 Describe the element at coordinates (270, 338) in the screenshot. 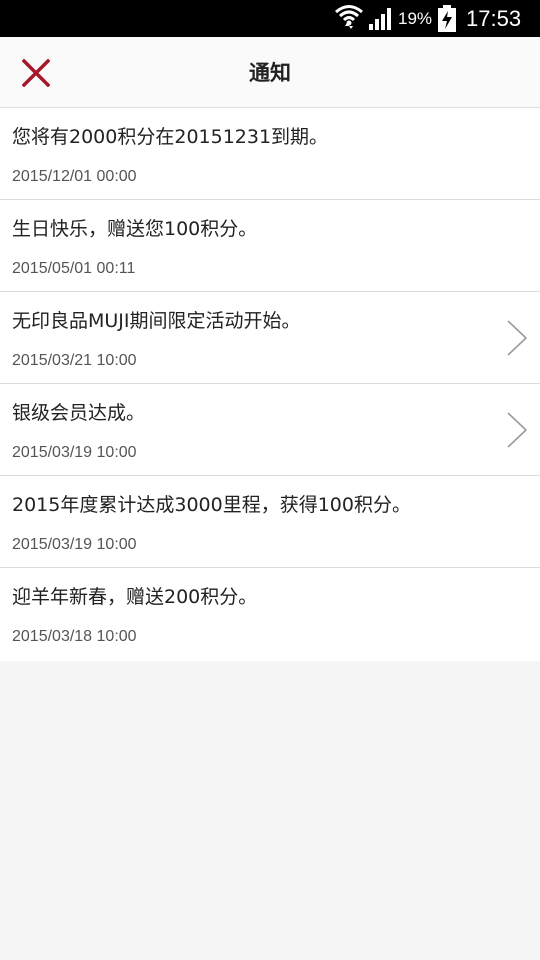

I see `notification-item: 无印良品MUJI期间限定活动开始。 2015/03/21 10:00` at that location.